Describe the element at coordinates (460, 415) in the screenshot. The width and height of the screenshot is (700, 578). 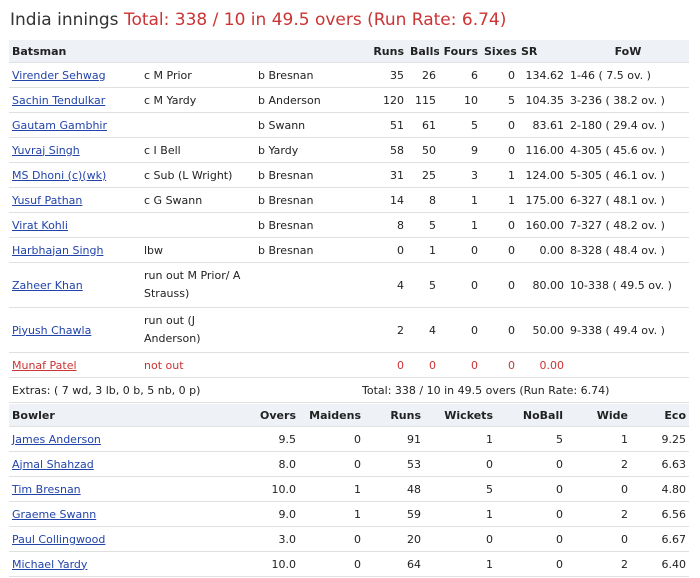
I see `wickets-header: Wickets` at that location.